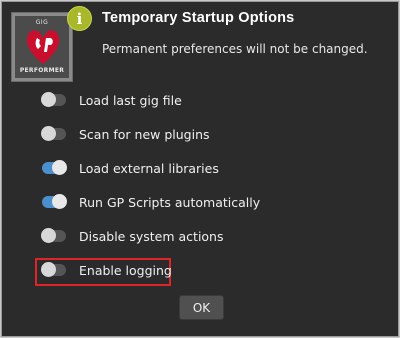 The height and width of the screenshot is (338, 400). Describe the element at coordinates (198, 18) in the screenshot. I see `dialog-title: Temporary Startup Options` at that location.